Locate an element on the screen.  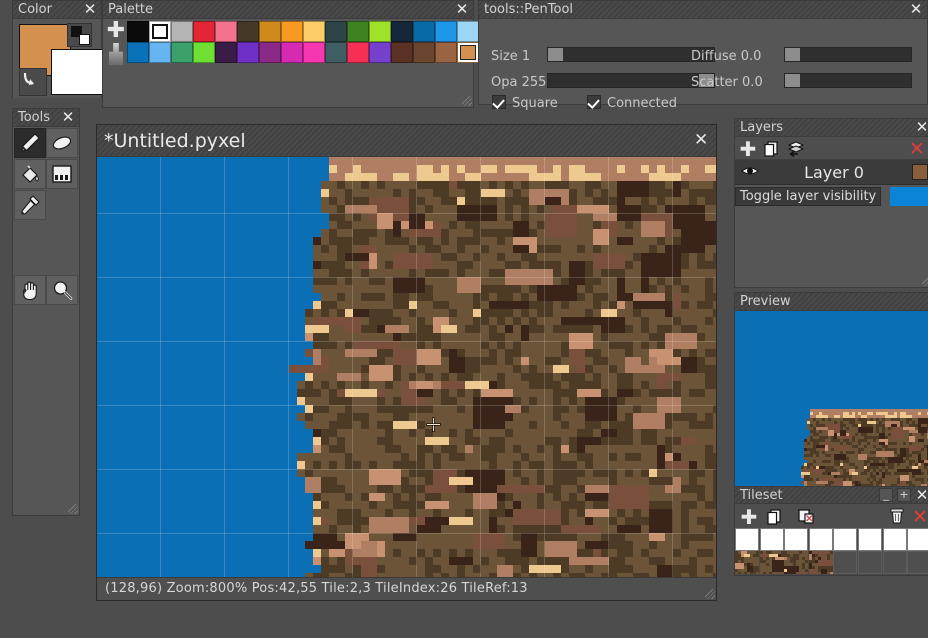
size-slider is located at coordinates (631, 54).